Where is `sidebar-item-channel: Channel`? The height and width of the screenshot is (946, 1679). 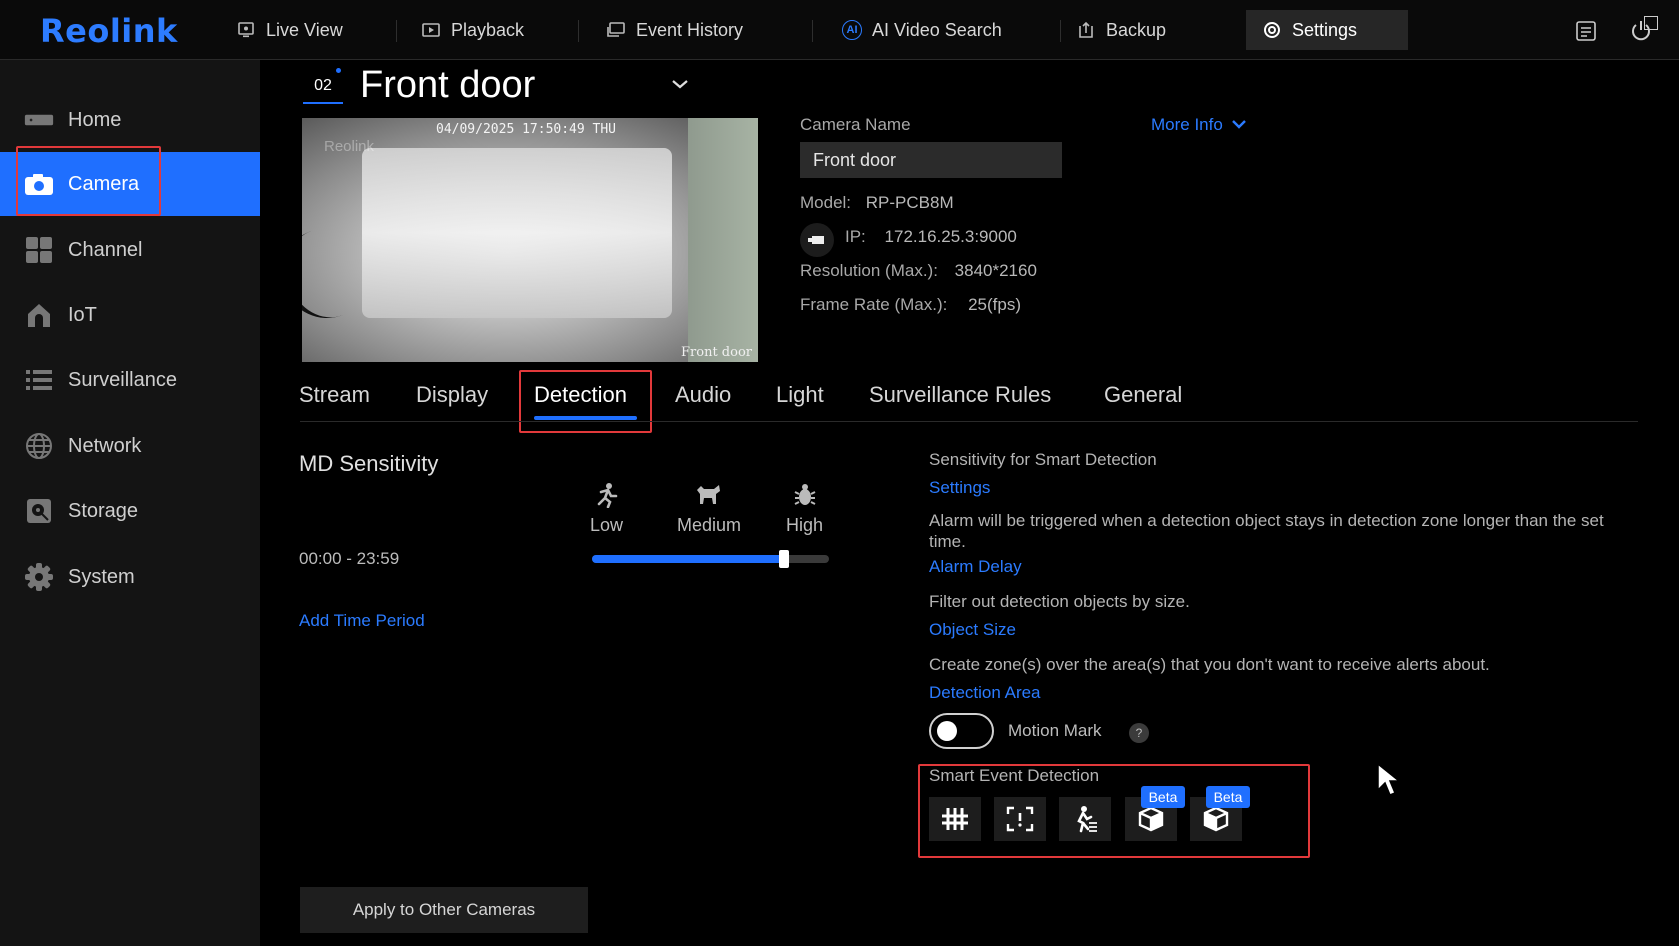 sidebar-item-channel: Channel is located at coordinates (130, 250).